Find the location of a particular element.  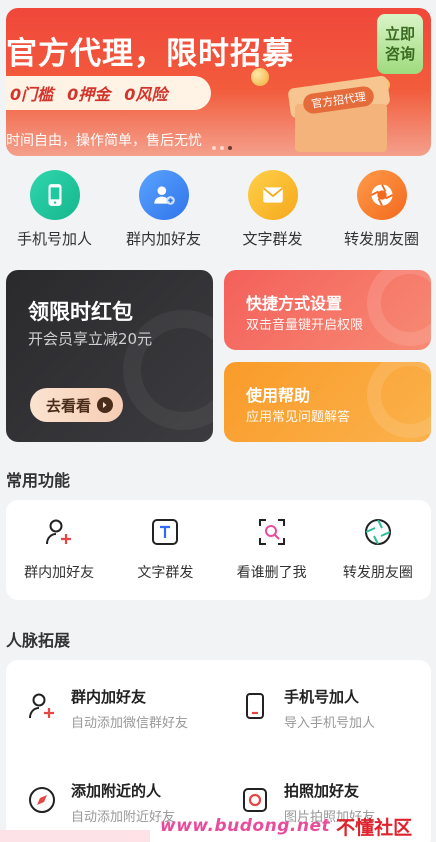

view-coupon-button: 去看看 is located at coordinates (77, 405).